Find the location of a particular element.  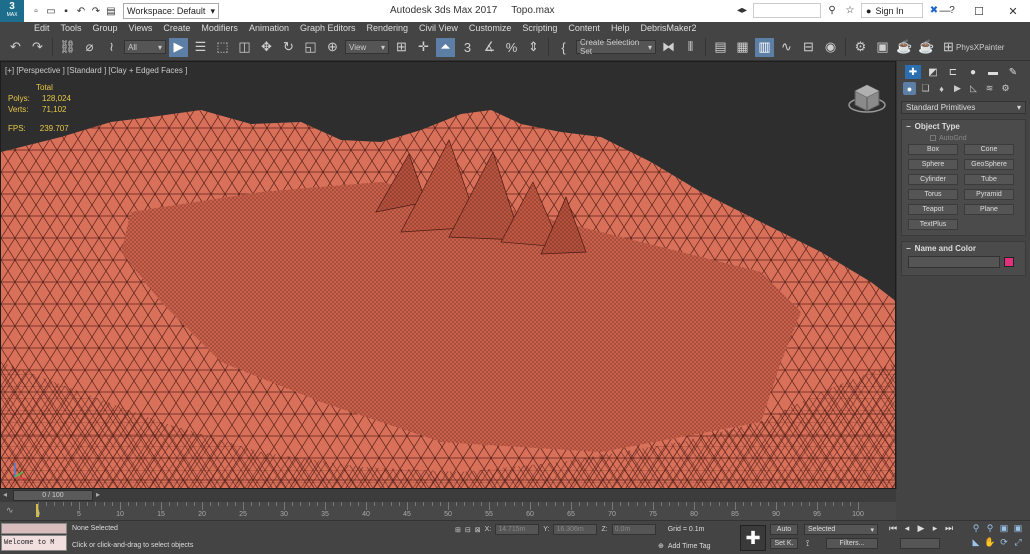

render-production-icon: ☕ is located at coordinates (904, 47).